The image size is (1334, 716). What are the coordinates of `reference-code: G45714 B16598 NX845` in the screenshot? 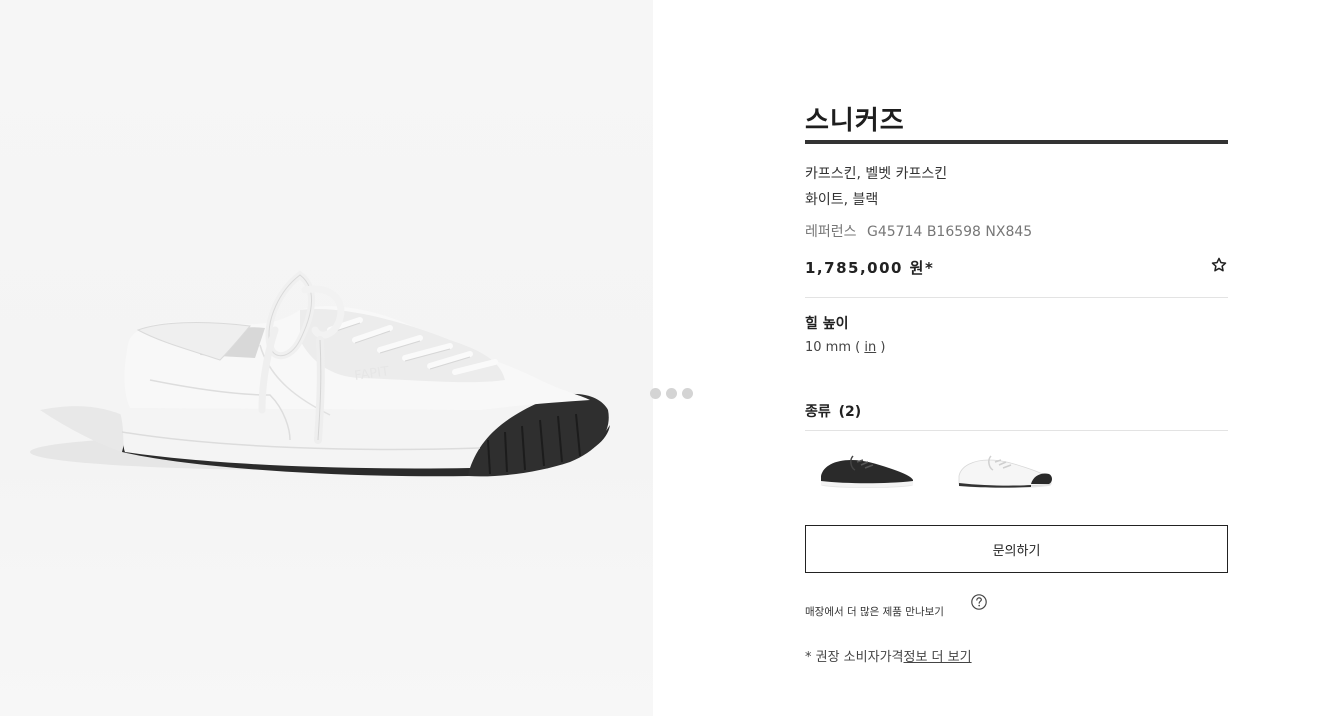 It's located at (949, 232).